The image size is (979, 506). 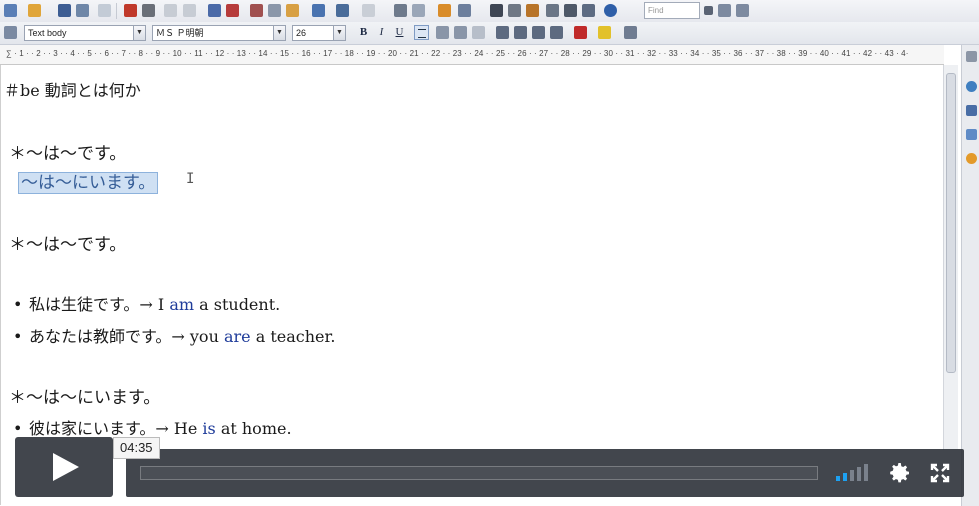 I want to click on font-size-value: 26, so click(x=301, y=33).